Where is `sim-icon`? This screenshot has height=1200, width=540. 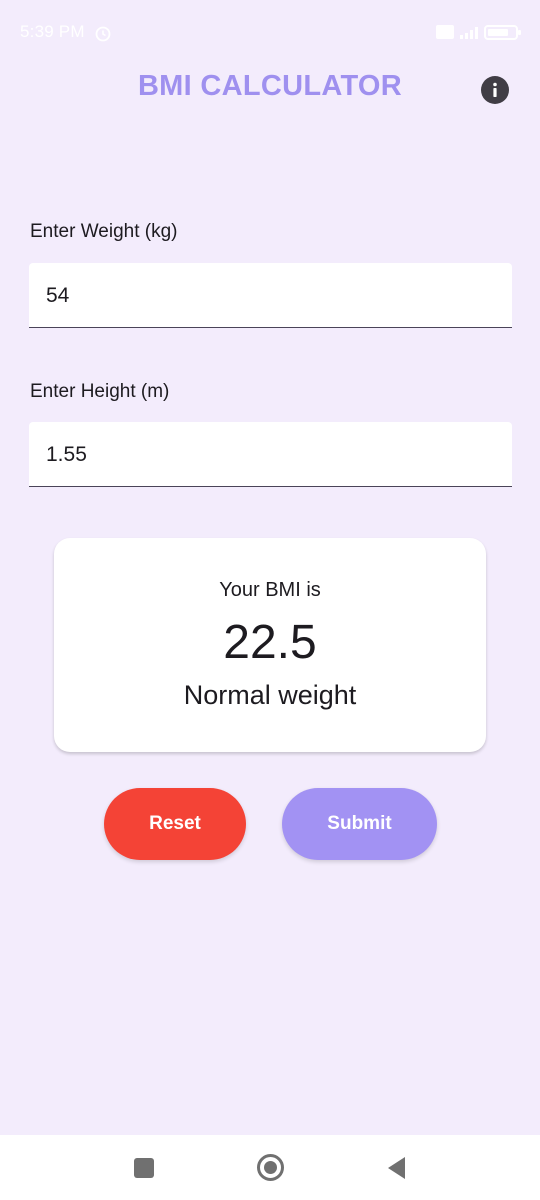 sim-icon is located at coordinates (445, 32).